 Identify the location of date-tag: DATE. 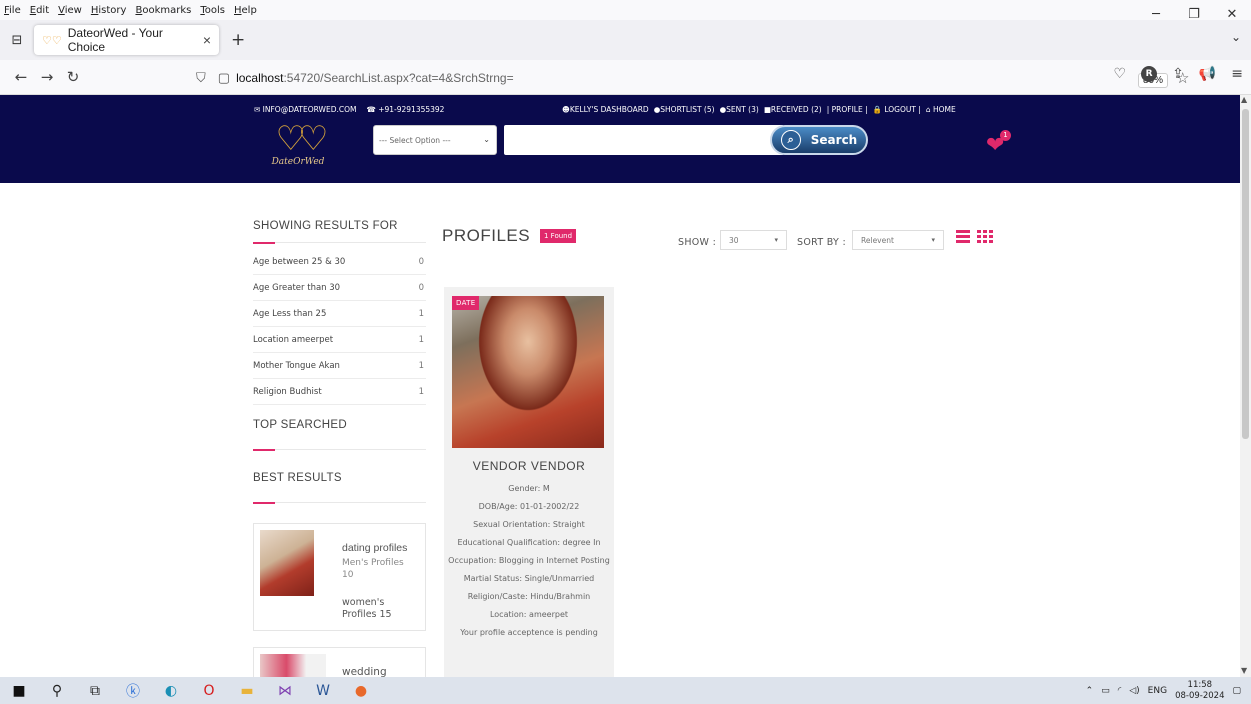
(466, 303).